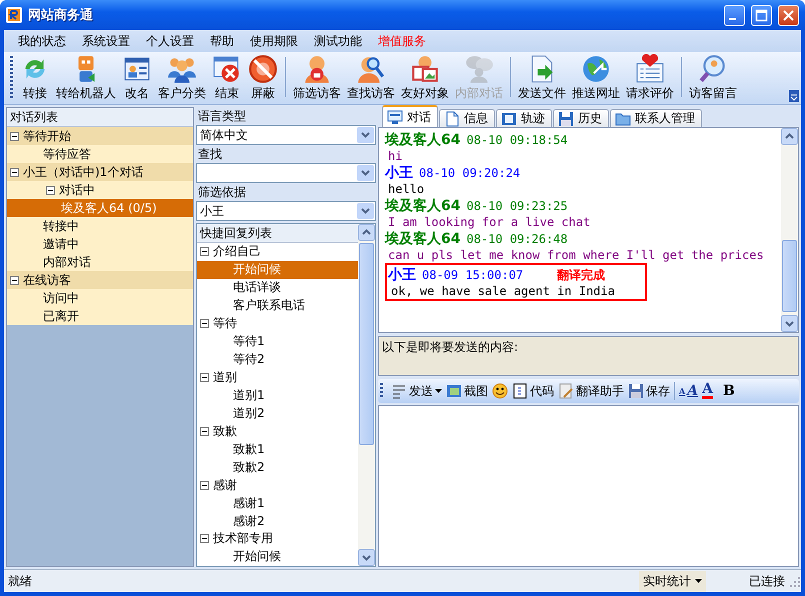 This screenshot has width=805, height=596. I want to click on toolbar-button: 发送文件, so click(542, 78).